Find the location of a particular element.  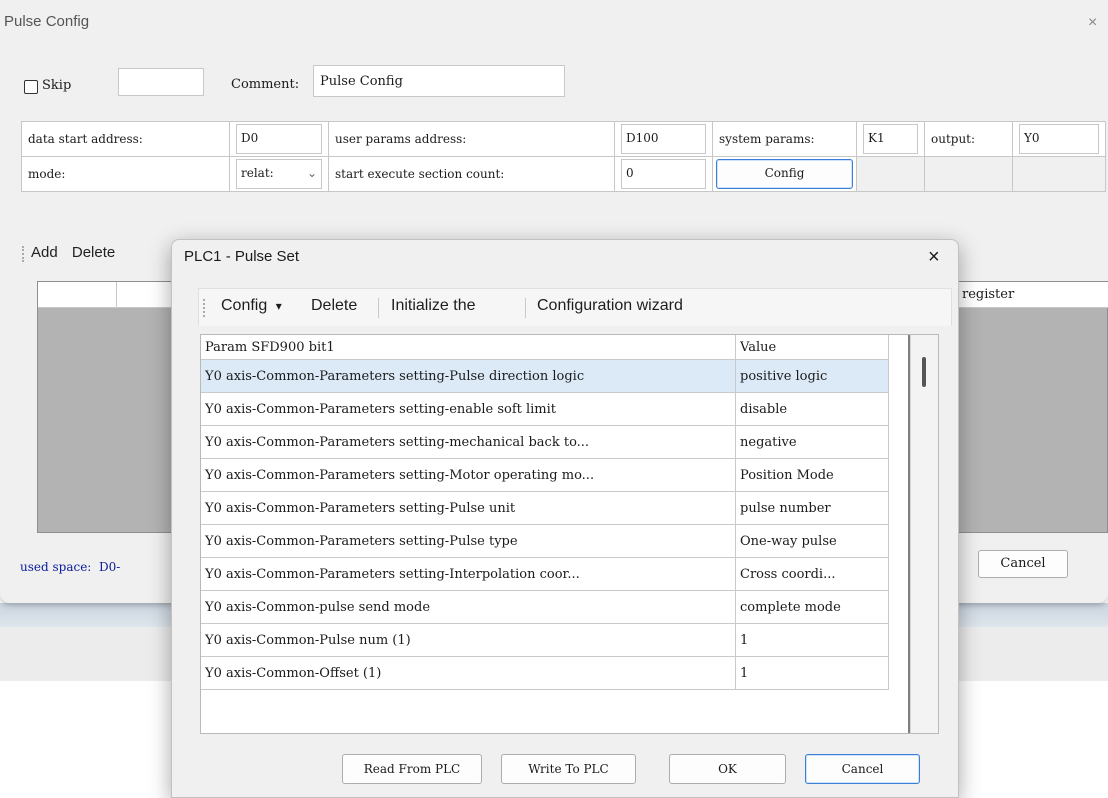

start-exec-label: start execute section count: is located at coordinates (471, 174).